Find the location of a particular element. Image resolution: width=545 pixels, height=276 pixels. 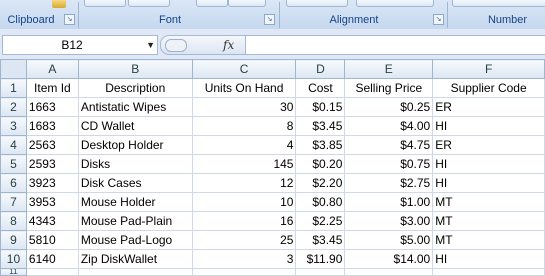

column-header-b: B is located at coordinates (135, 69).